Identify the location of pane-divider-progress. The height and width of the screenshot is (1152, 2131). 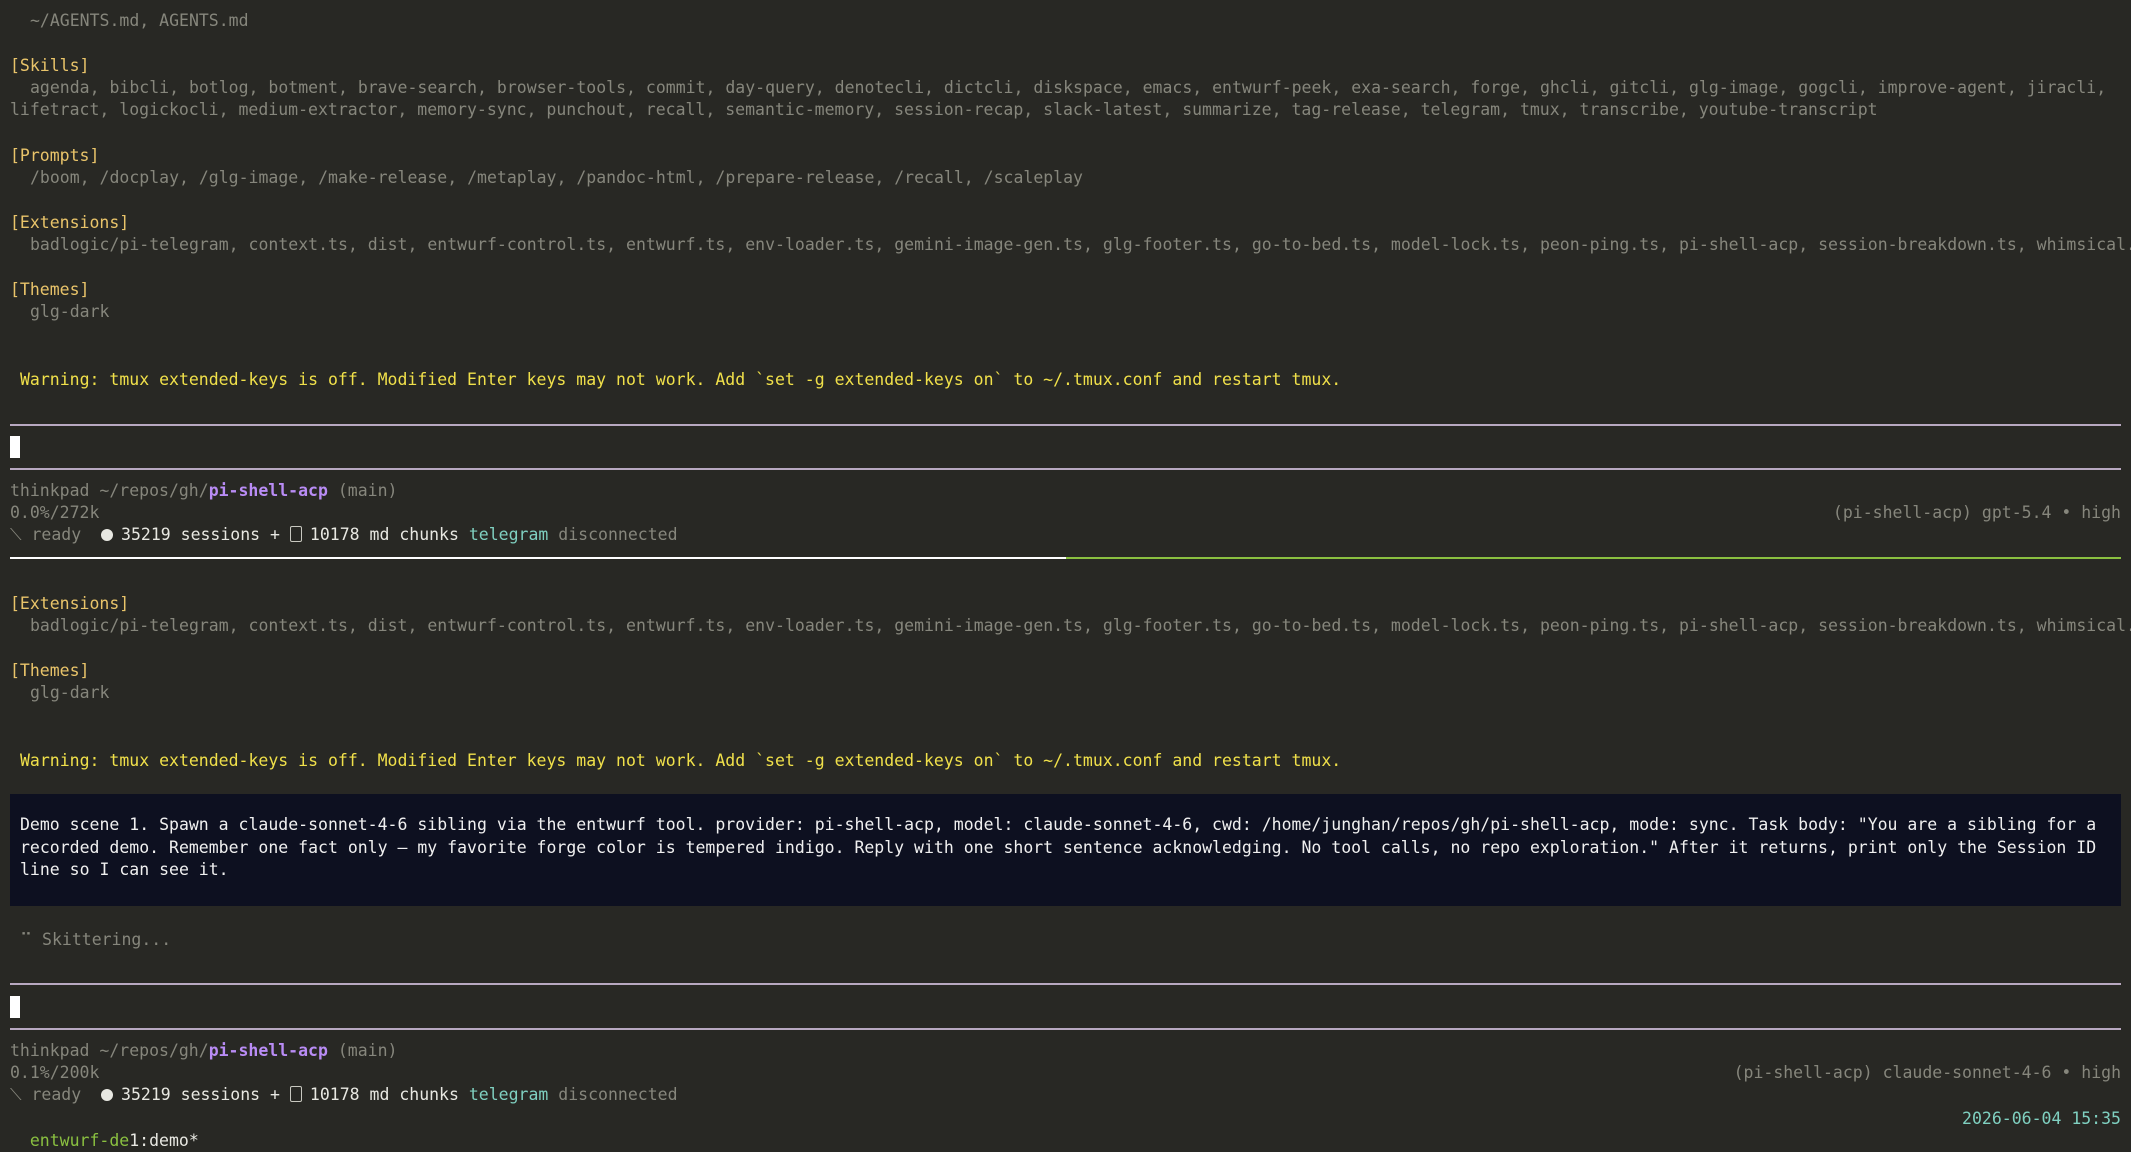
(1065, 558).